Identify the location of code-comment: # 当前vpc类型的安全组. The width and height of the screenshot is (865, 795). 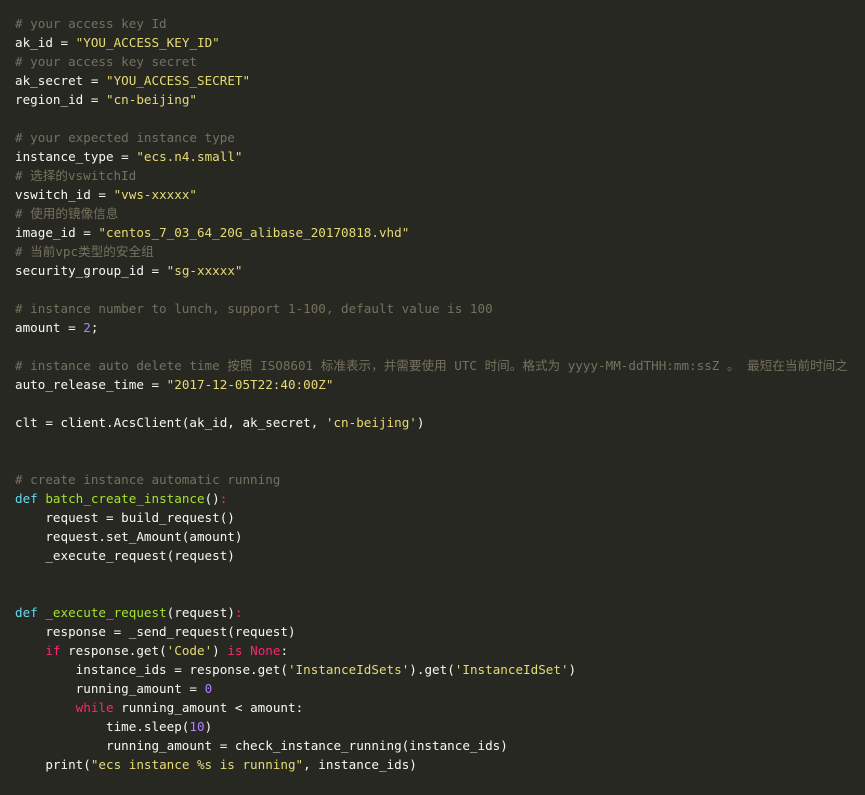
(84, 251).